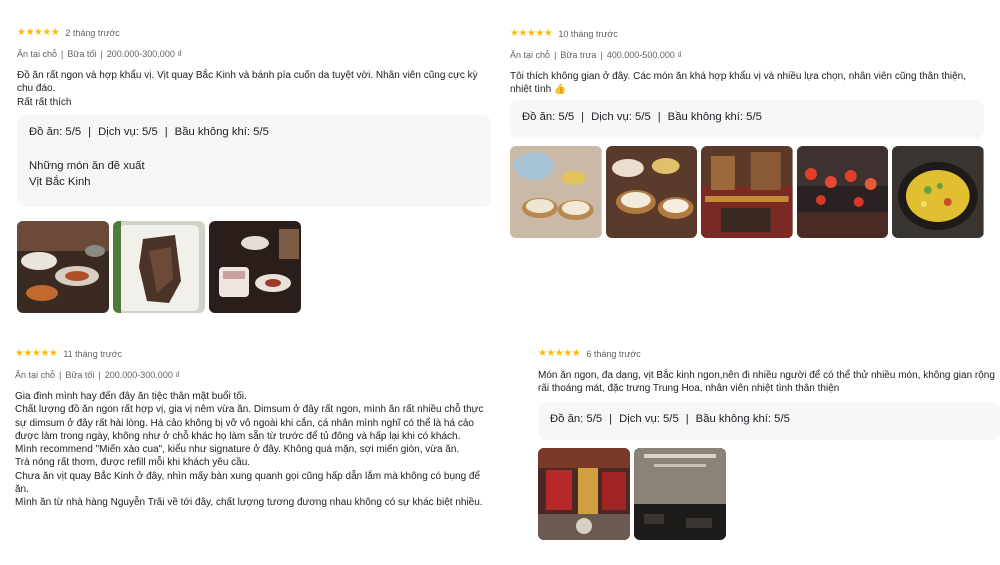 This screenshot has width=1000, height=565. What do you see at coordinates (769, 354) in the screenshot?
I see `review-header: ★★★★★ 6 tháng trước` at bounding box center [769, 354].